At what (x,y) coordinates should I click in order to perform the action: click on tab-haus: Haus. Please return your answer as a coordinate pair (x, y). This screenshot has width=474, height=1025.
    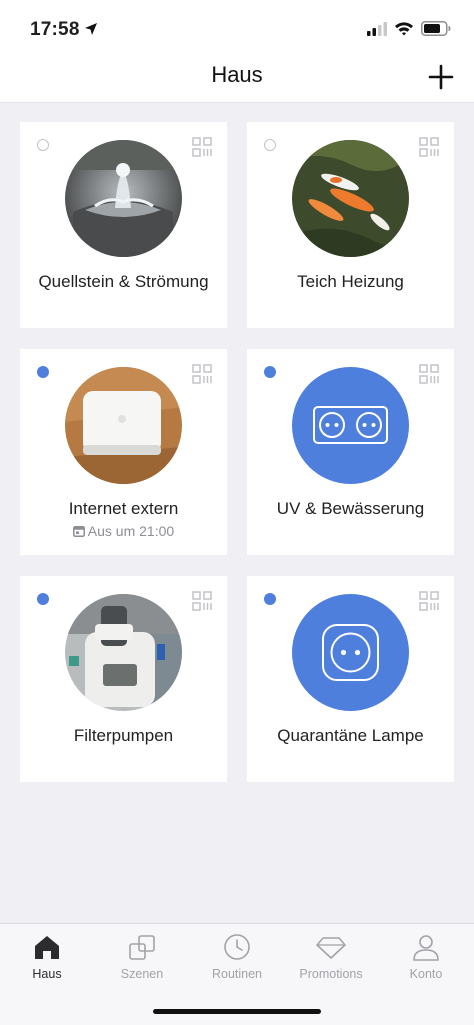
    Looking at the image, I should click on (47, 956).